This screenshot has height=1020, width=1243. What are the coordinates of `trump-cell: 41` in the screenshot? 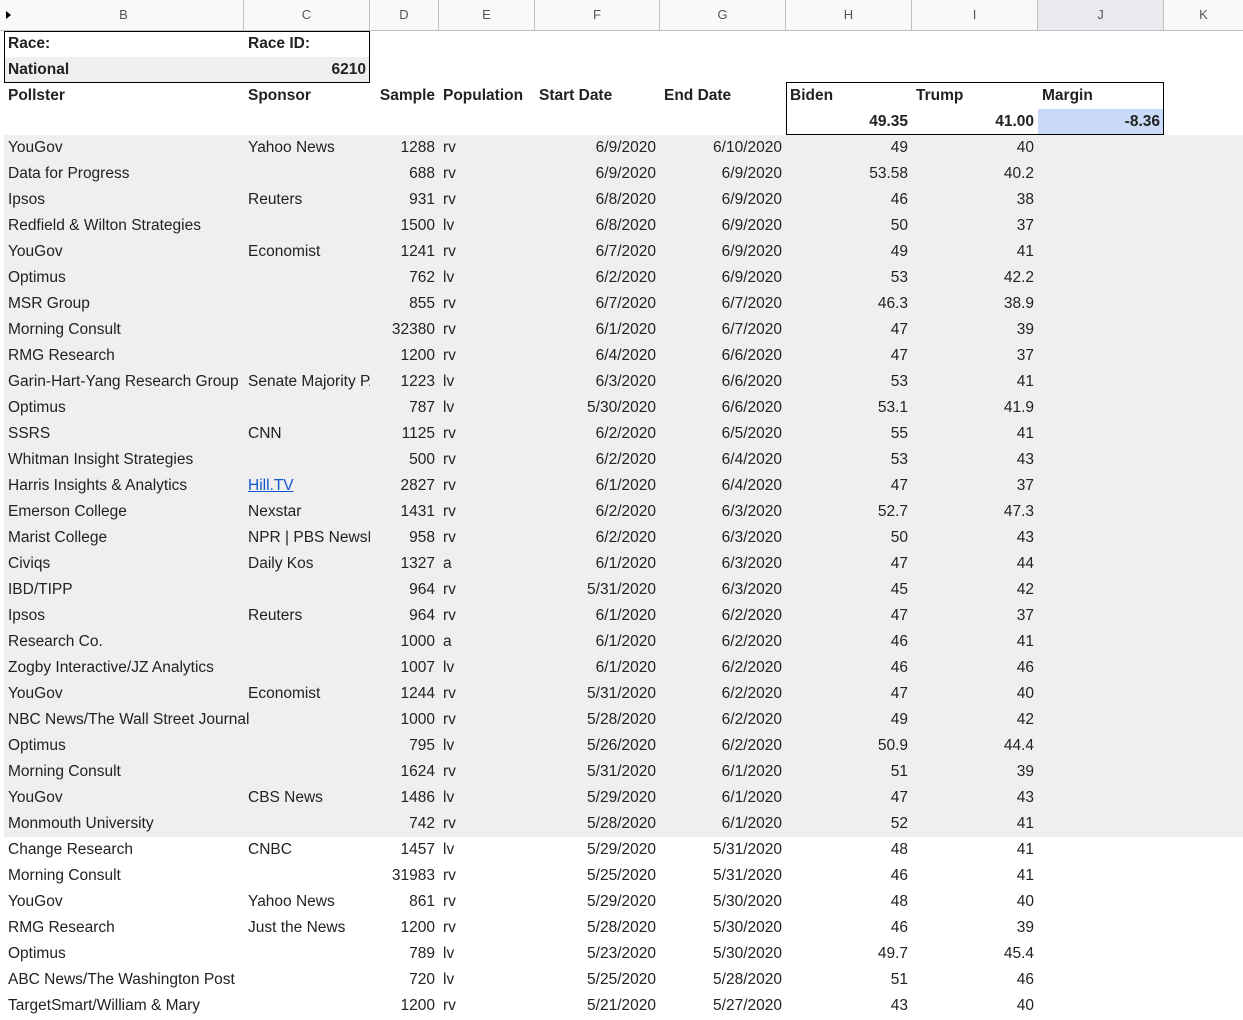 It's located at (975, 850).